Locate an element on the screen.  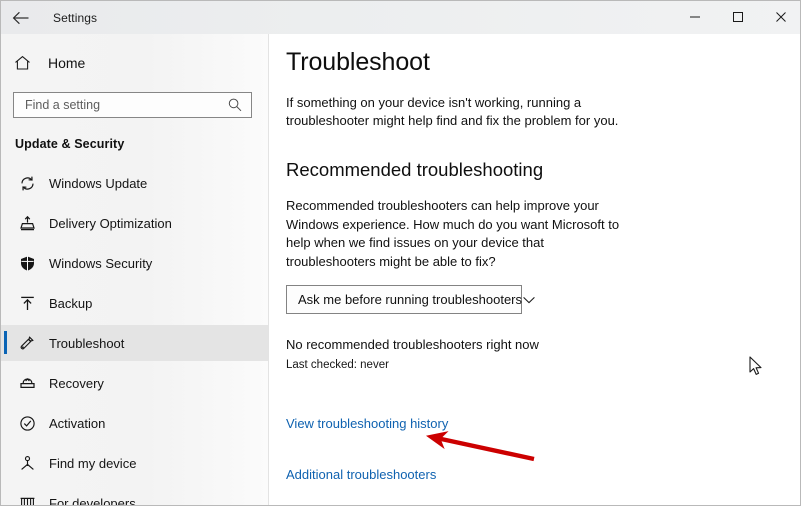
section-title-recommended: Recommended troubleshooting is located at coordinates (415, 169).